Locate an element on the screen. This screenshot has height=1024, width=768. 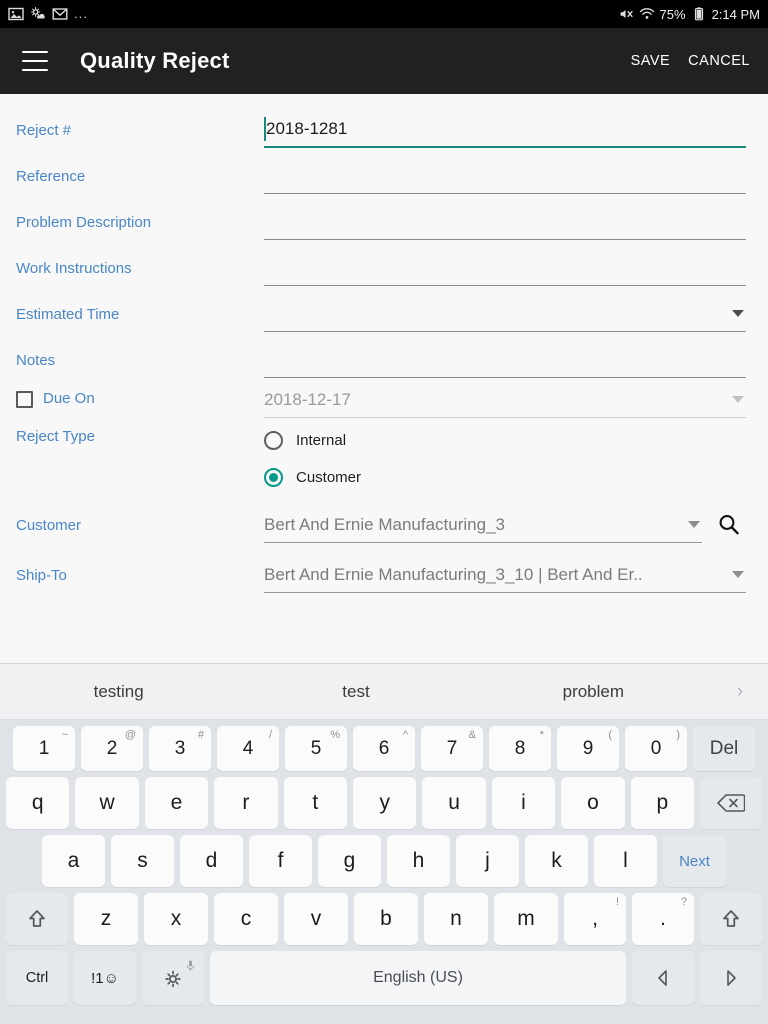
key-w: w is located at coordinates (107, 803).